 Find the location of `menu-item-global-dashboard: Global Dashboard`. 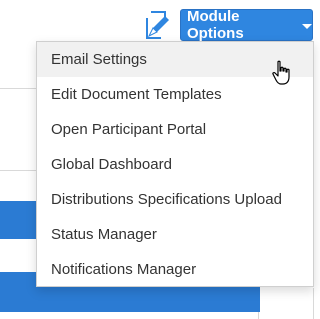

menu-item-global-dashboard: Global Dashboard is located at coordinates (175, 164).